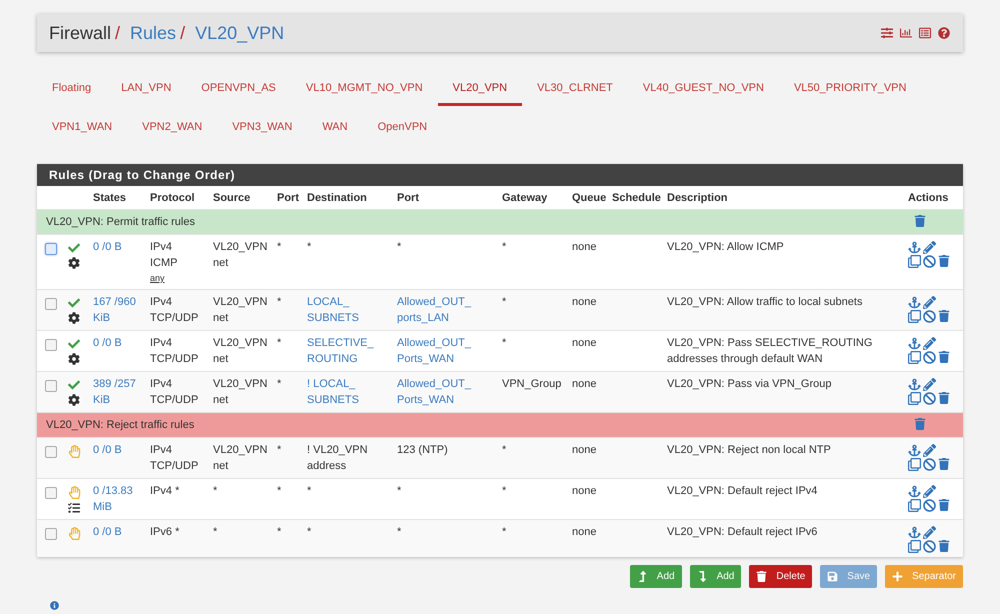 The image size is (1000, 614). I want to click on protocol-text: IPv4 *, so click(165, 491).